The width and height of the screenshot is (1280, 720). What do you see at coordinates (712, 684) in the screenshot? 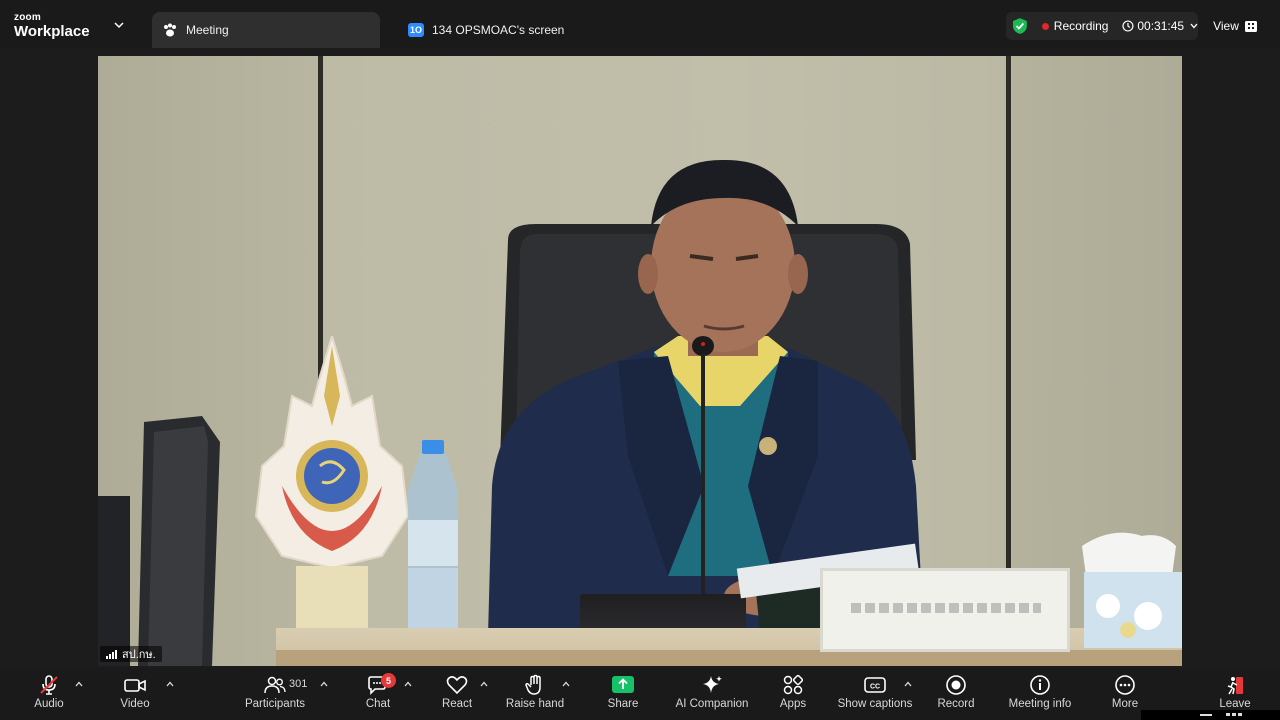
I see `ai-sparkle-icon` at bounding box center [712, 684].